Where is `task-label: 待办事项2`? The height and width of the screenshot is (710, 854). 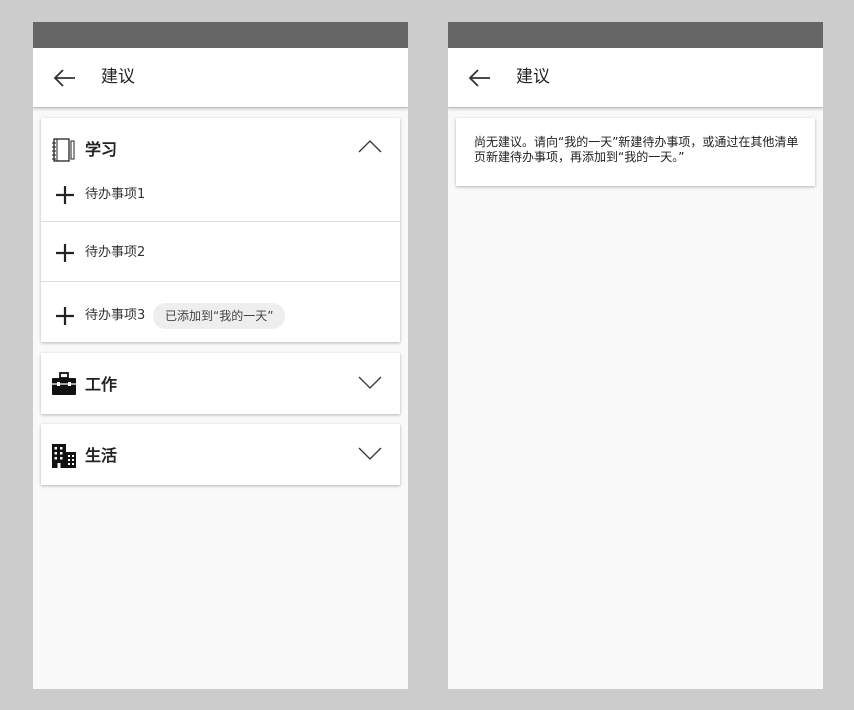
task-label: 待办事项2 is located at coordinates (115, 252).